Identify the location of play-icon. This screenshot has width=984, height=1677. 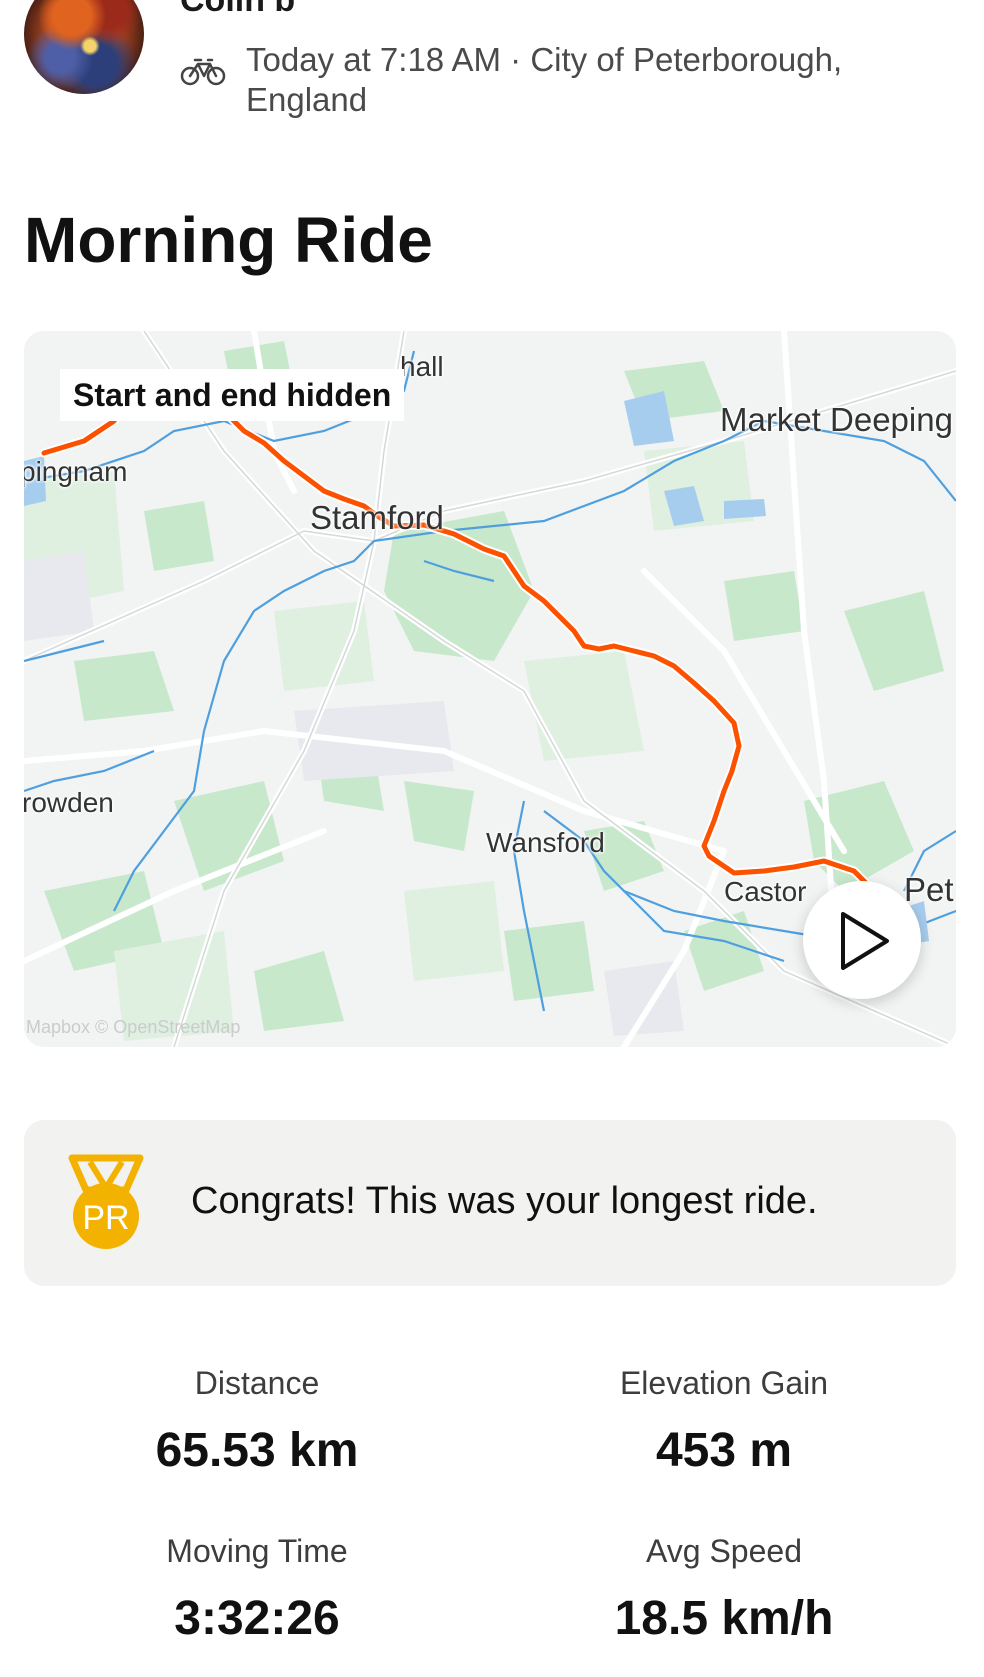
(865, 941).